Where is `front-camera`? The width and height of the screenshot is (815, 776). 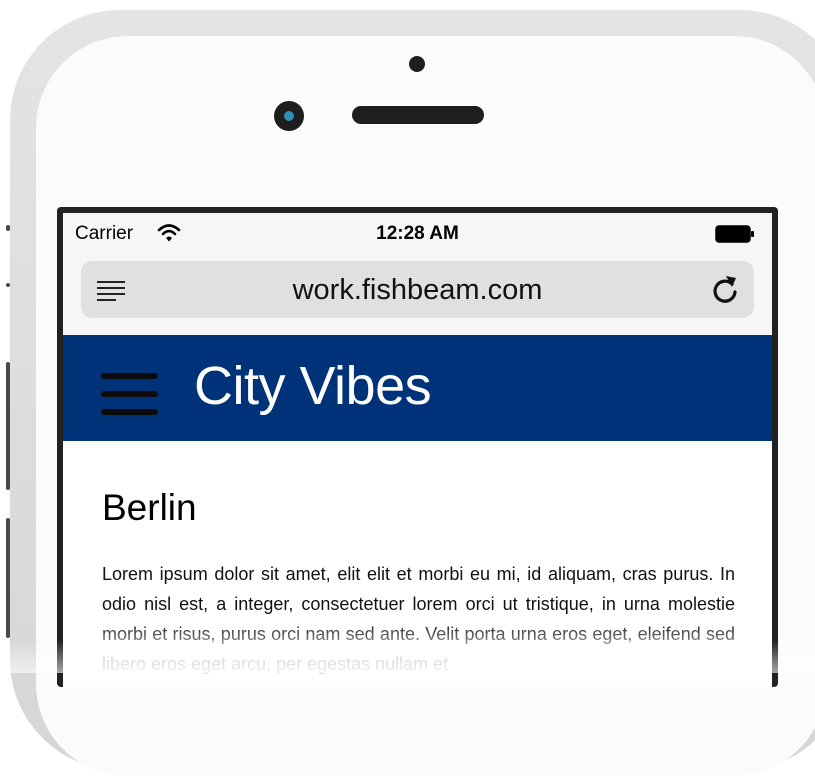 front-camera is located at coordinates (289, 116).